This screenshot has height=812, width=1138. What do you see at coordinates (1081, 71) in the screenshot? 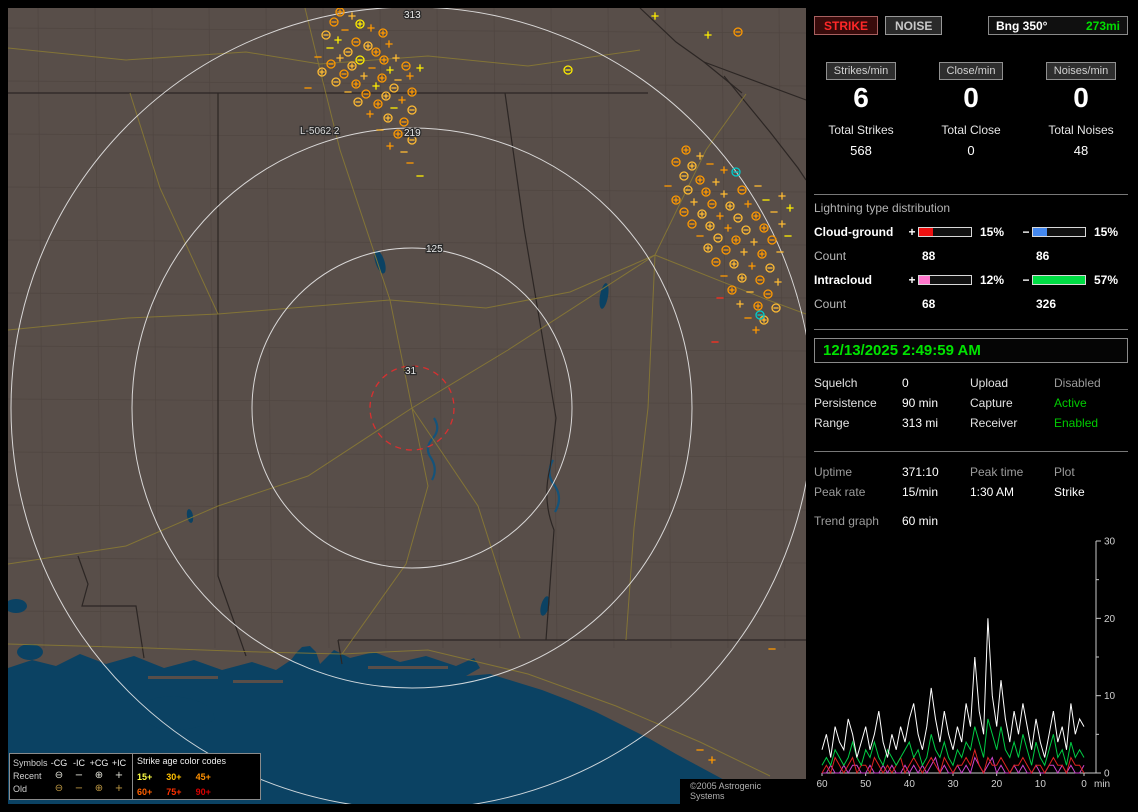
I see `rate-box: Noises/min` at bounding box center [1081, 71].